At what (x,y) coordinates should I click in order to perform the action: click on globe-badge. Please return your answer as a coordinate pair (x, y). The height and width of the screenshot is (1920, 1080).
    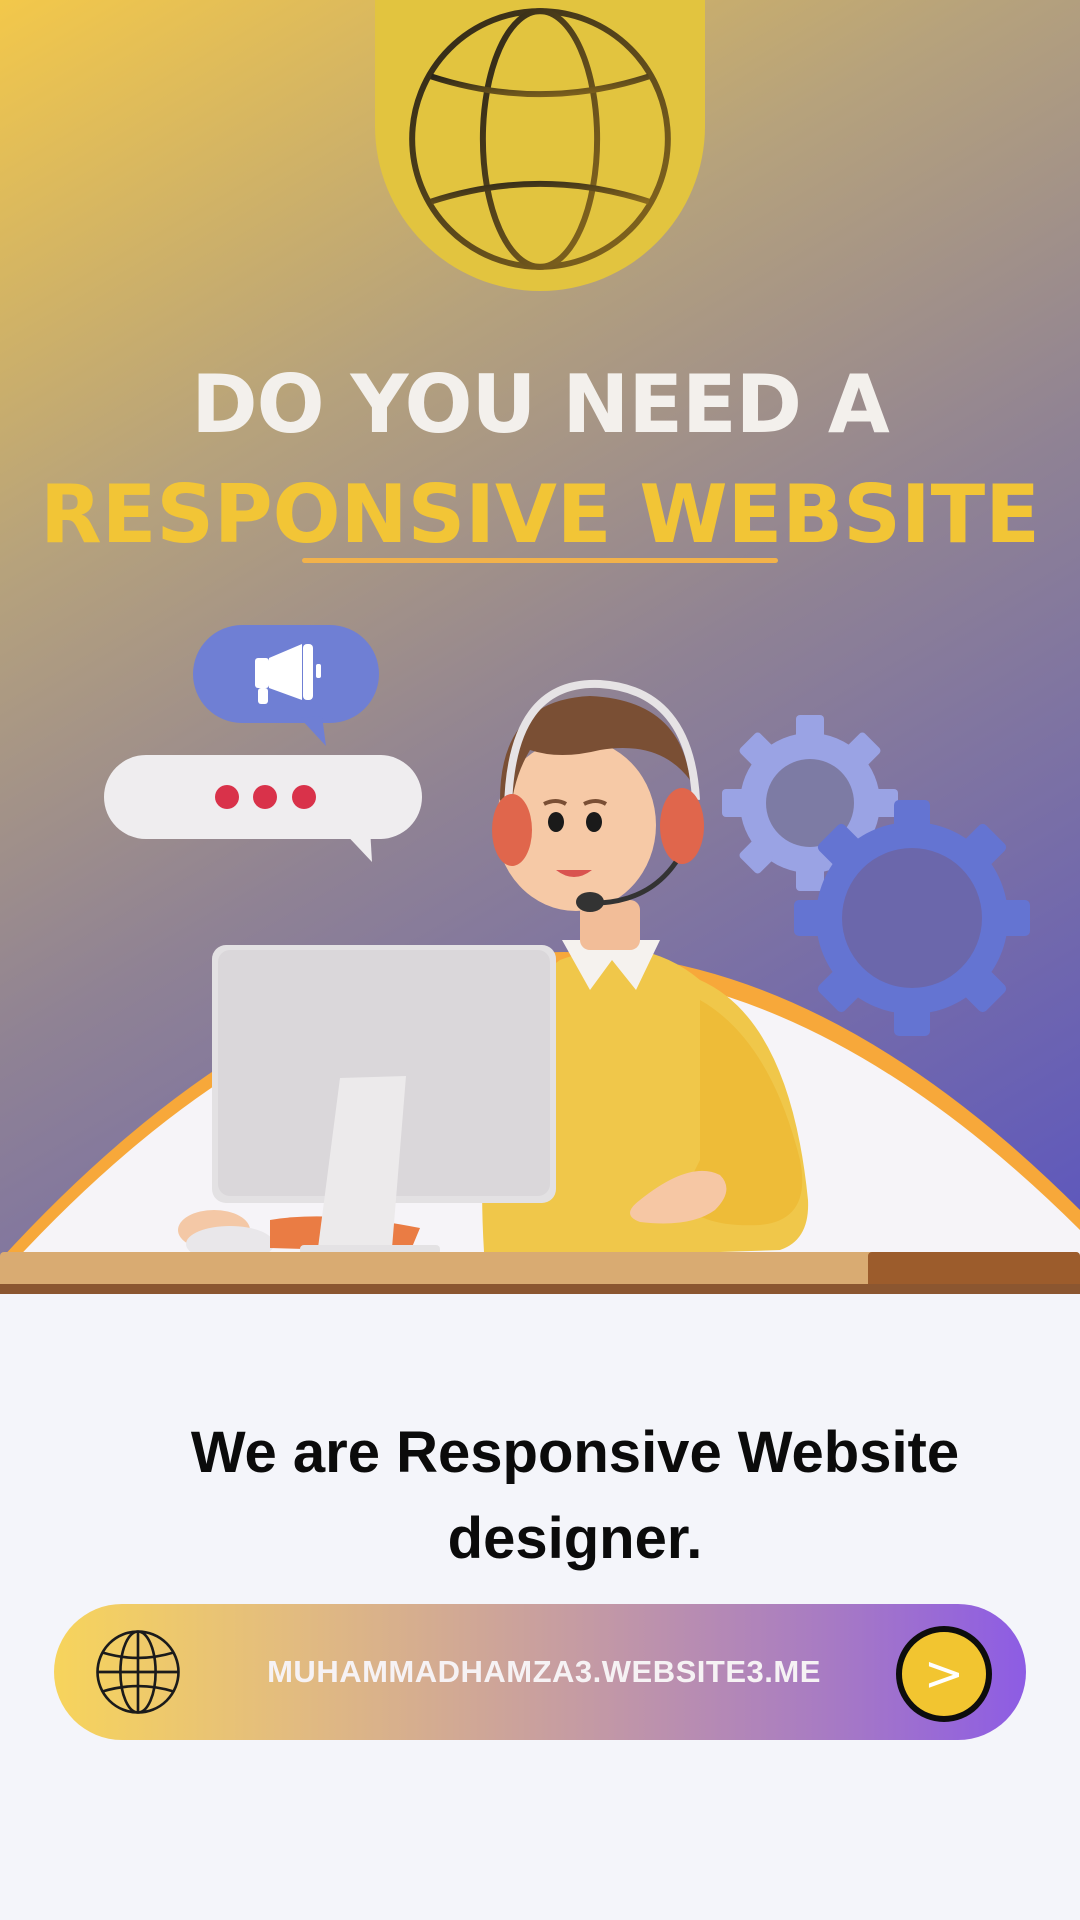
    Looking at the image, I should click on (540, 145).